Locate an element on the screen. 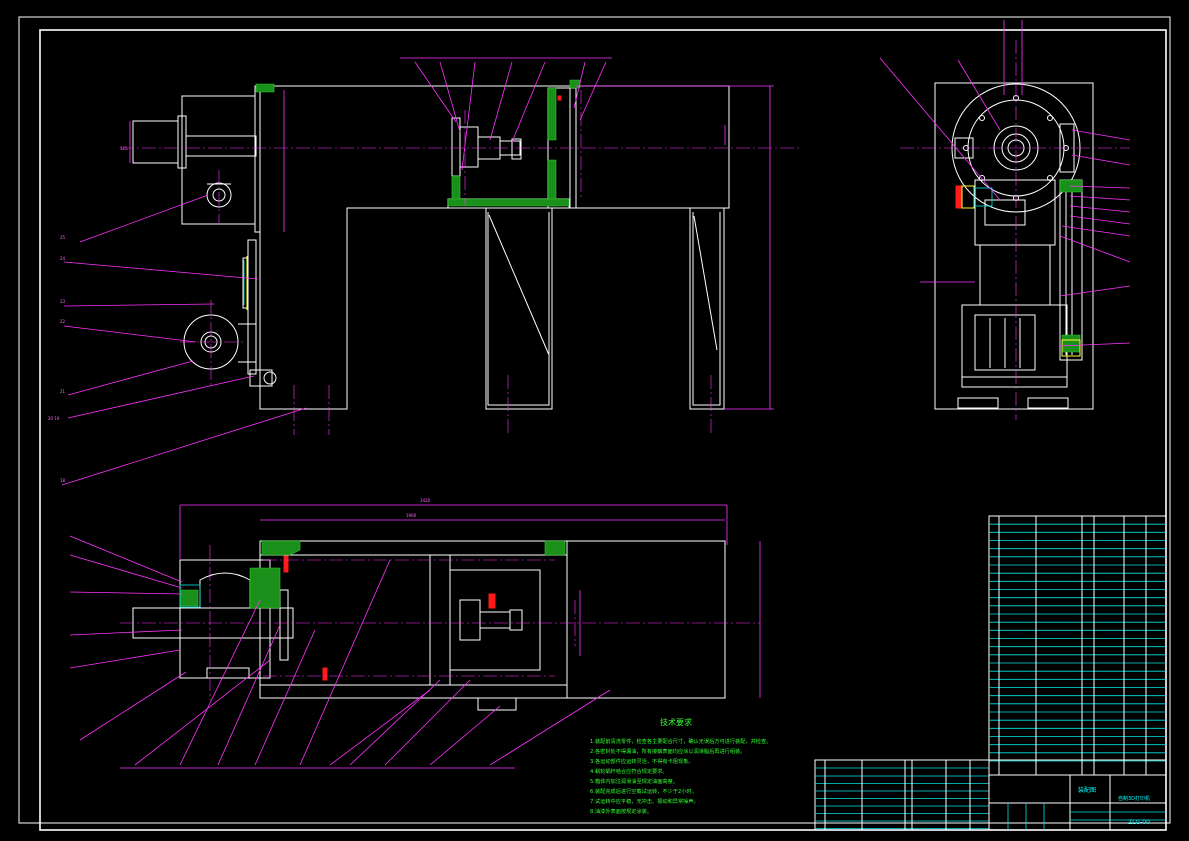 Image resolution: width=1189 pixels, height=841 pixels. tech-notes-title: 技术要求 is located at coordinates (676, 722).